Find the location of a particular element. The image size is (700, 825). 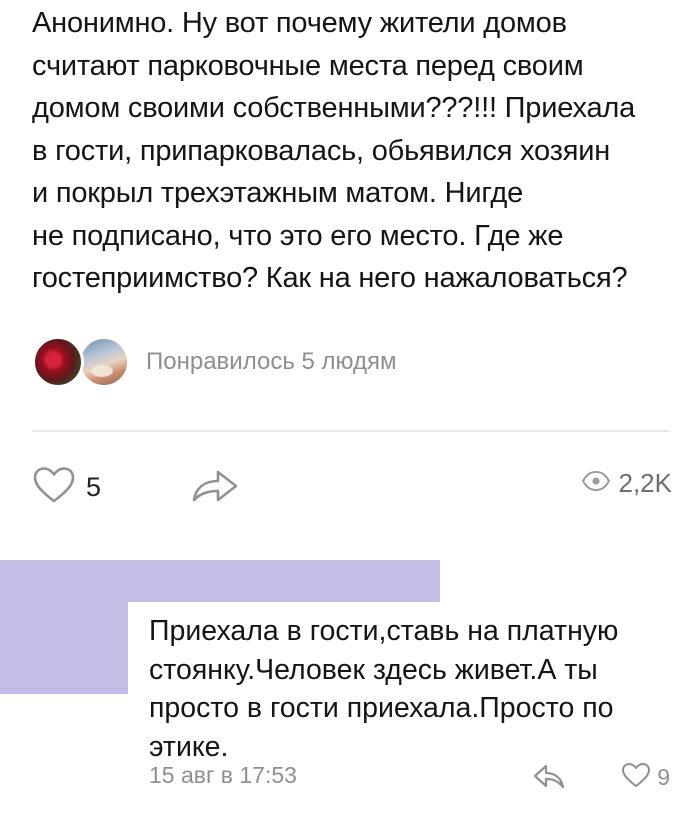

comment-like-count: 9 is located at coordinates (663, 777).